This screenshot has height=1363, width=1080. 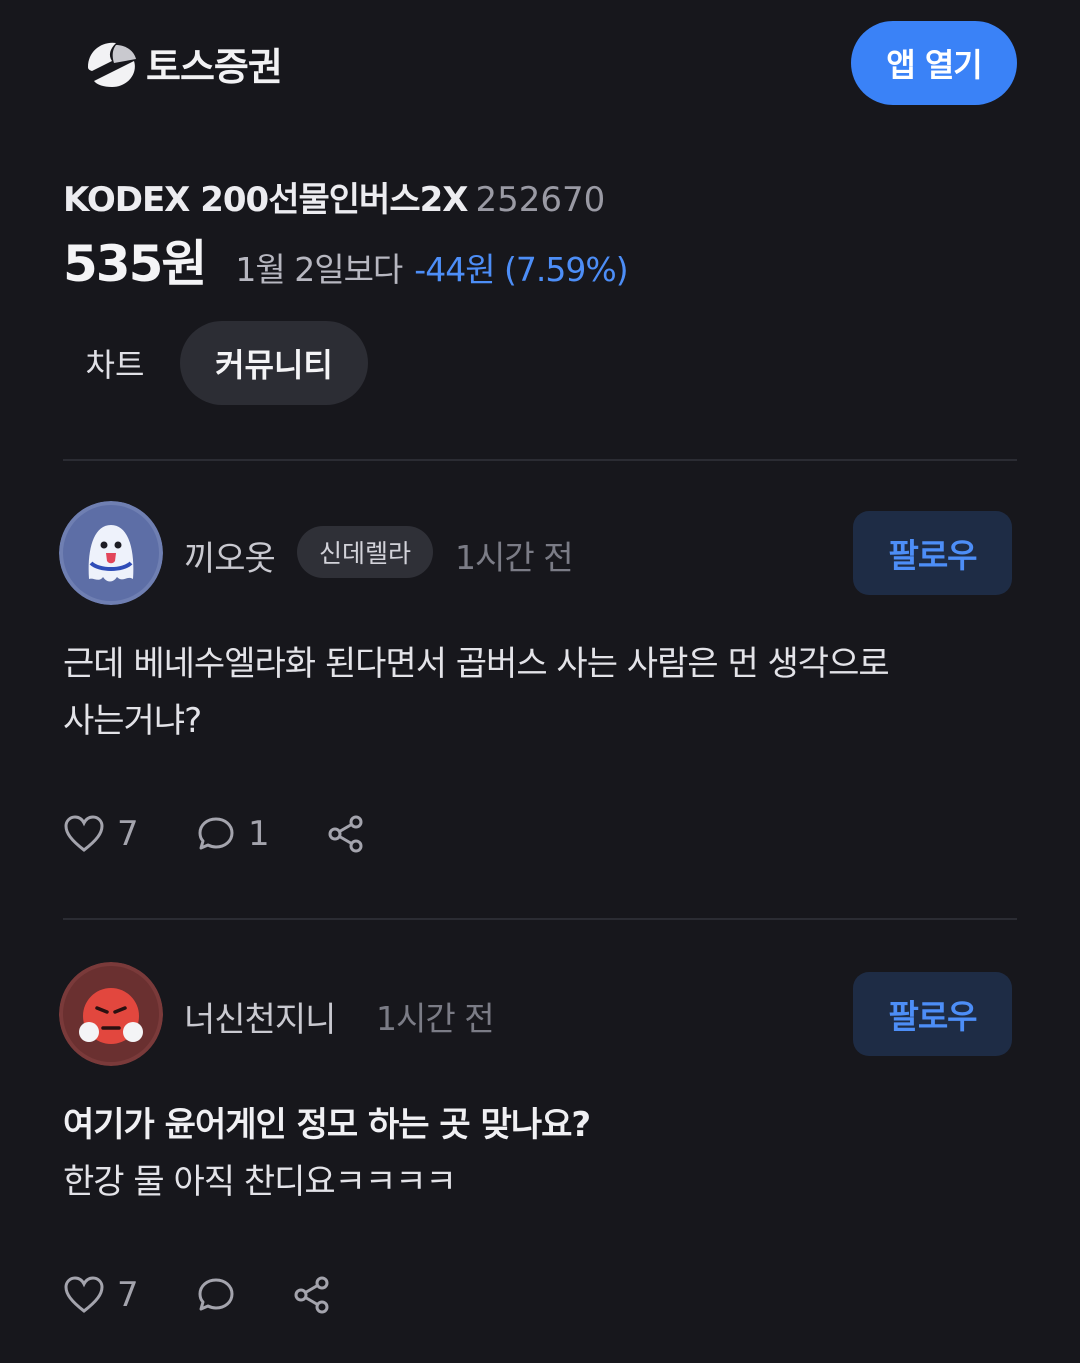 I want to click on stock-title: KODEX 200선물인버스2X 252670, so click(x=334, y=196).